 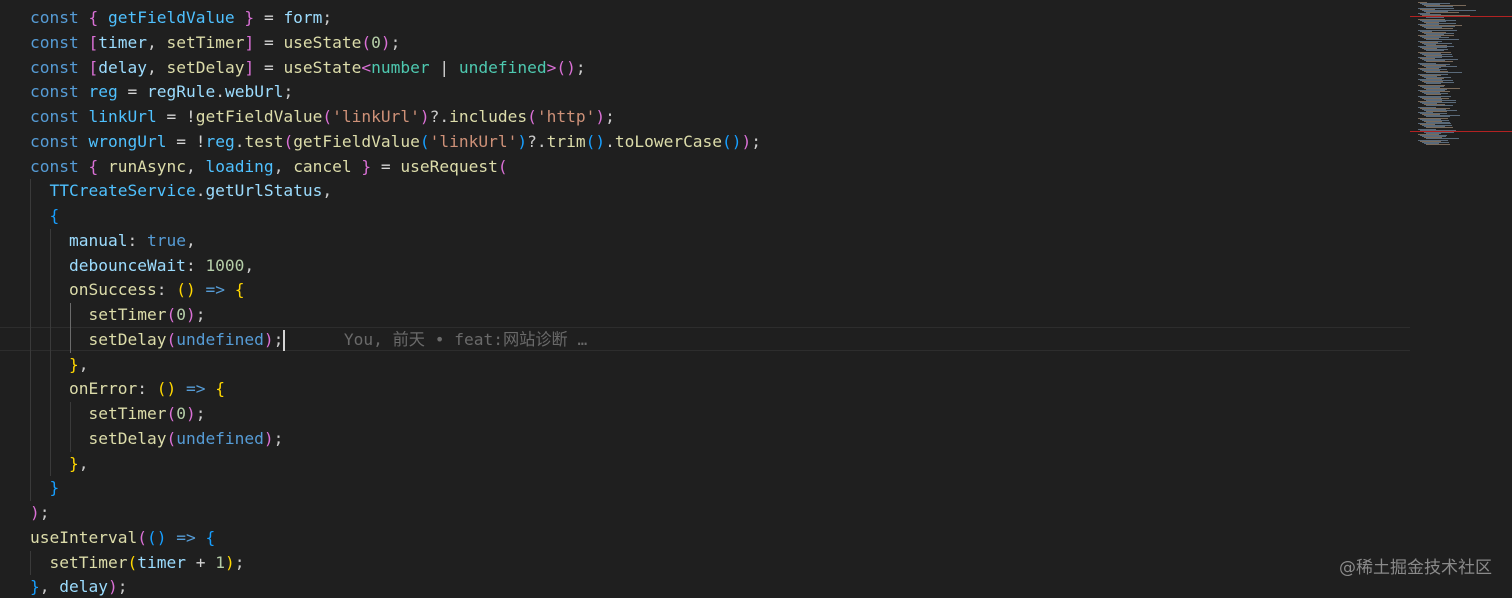 What do you see at coordinates (156, 537) in the screenshot?
I see `code-token: ()` at bounding box center [156, 537].